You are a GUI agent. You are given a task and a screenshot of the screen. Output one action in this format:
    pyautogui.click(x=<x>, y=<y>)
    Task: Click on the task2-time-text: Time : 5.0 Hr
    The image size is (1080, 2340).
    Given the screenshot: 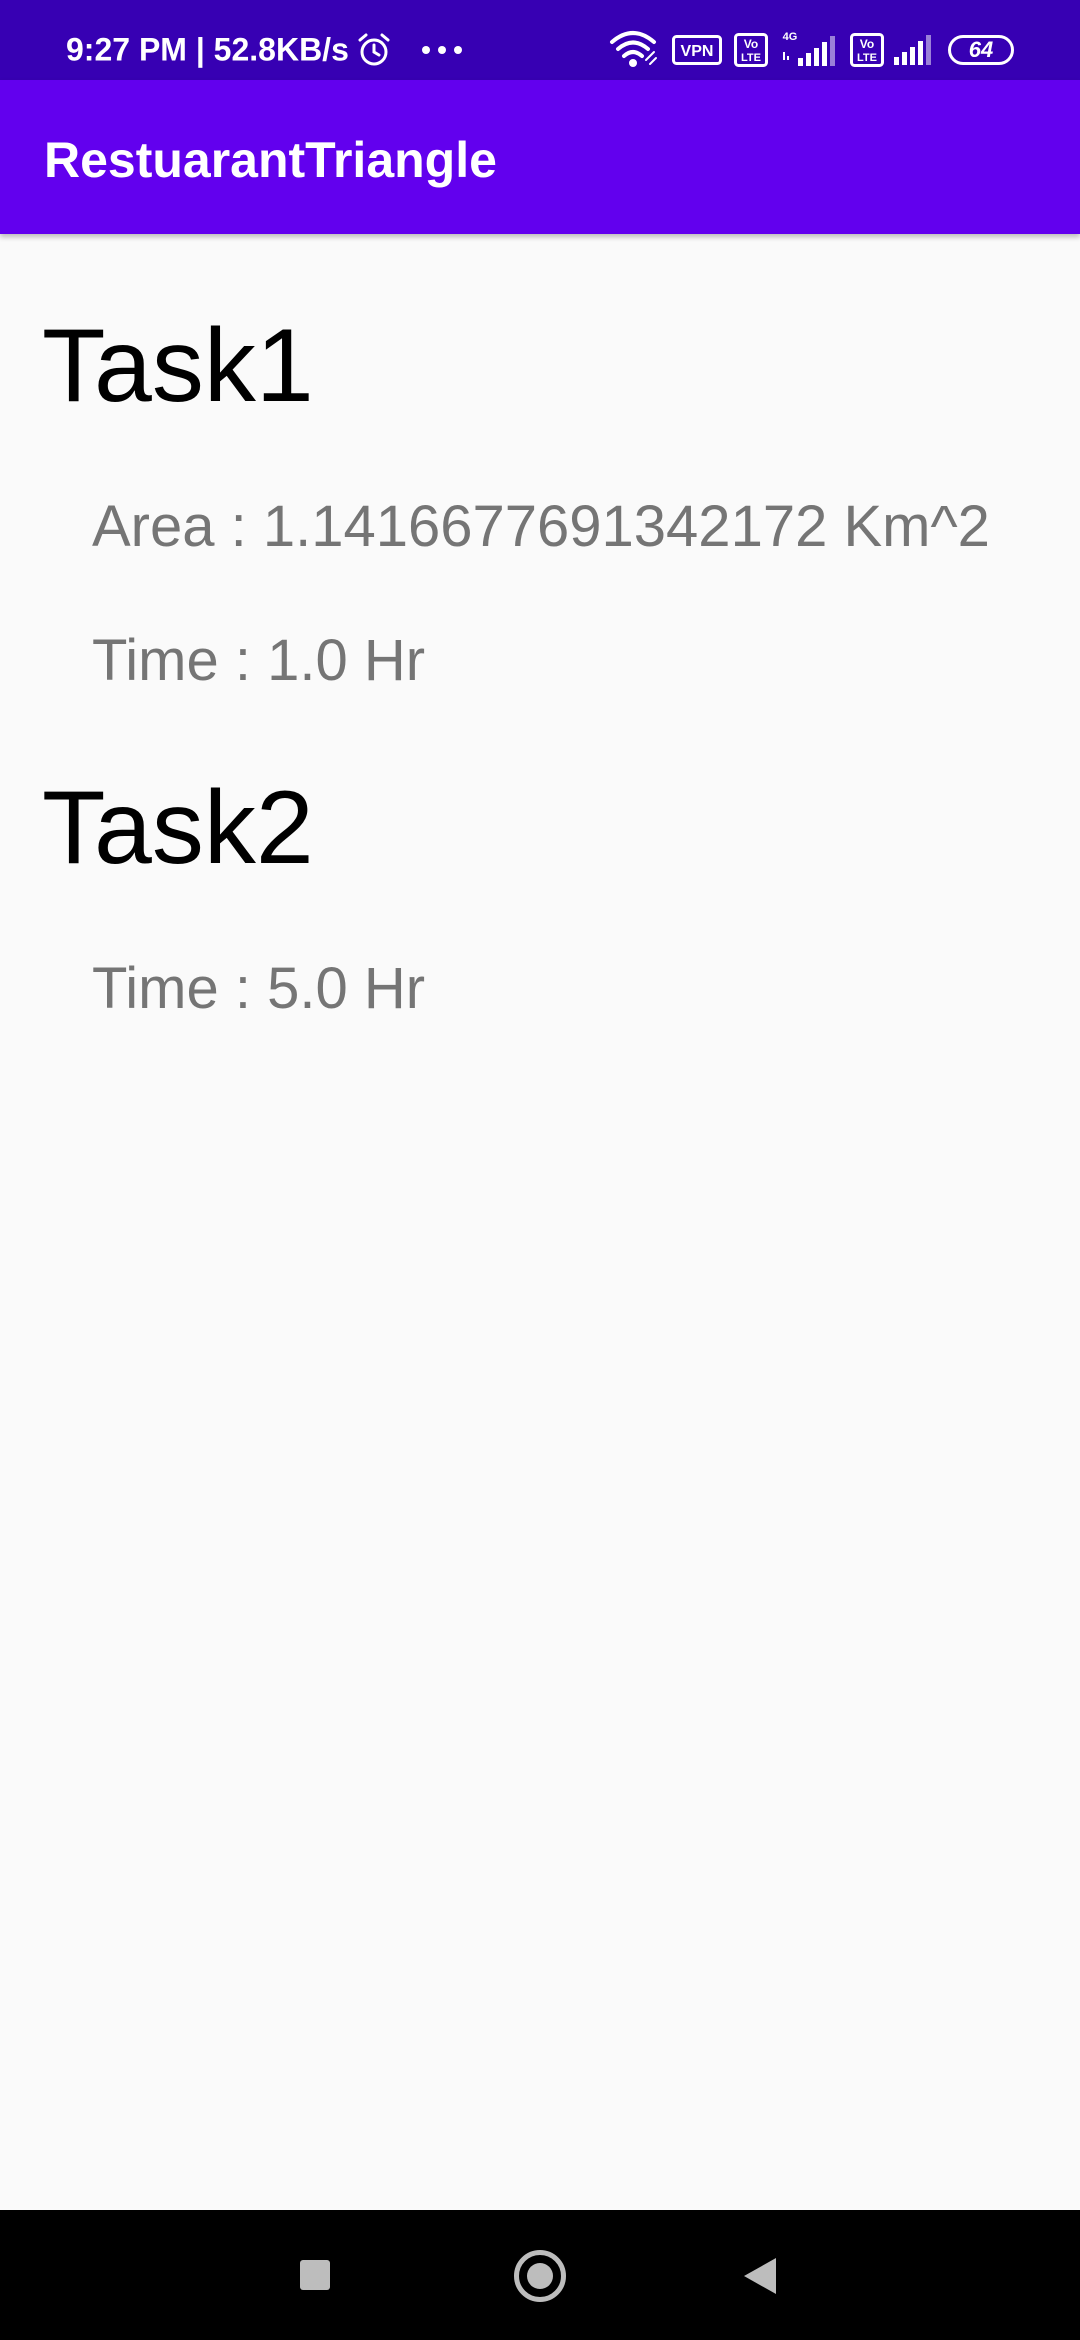 What is the action you would take?
    pyautogui.click(x=259, y=988)
    